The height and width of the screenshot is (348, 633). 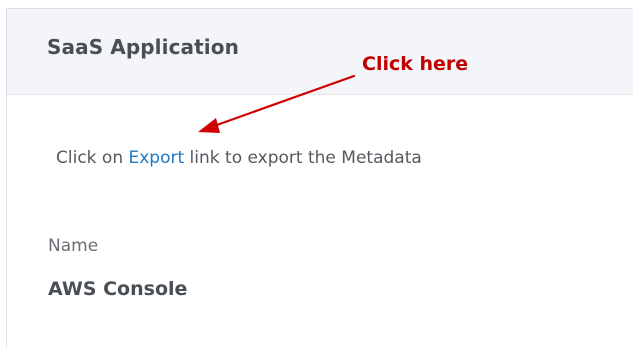 I want to click on export-link: Export, so click(x=157, y=158).